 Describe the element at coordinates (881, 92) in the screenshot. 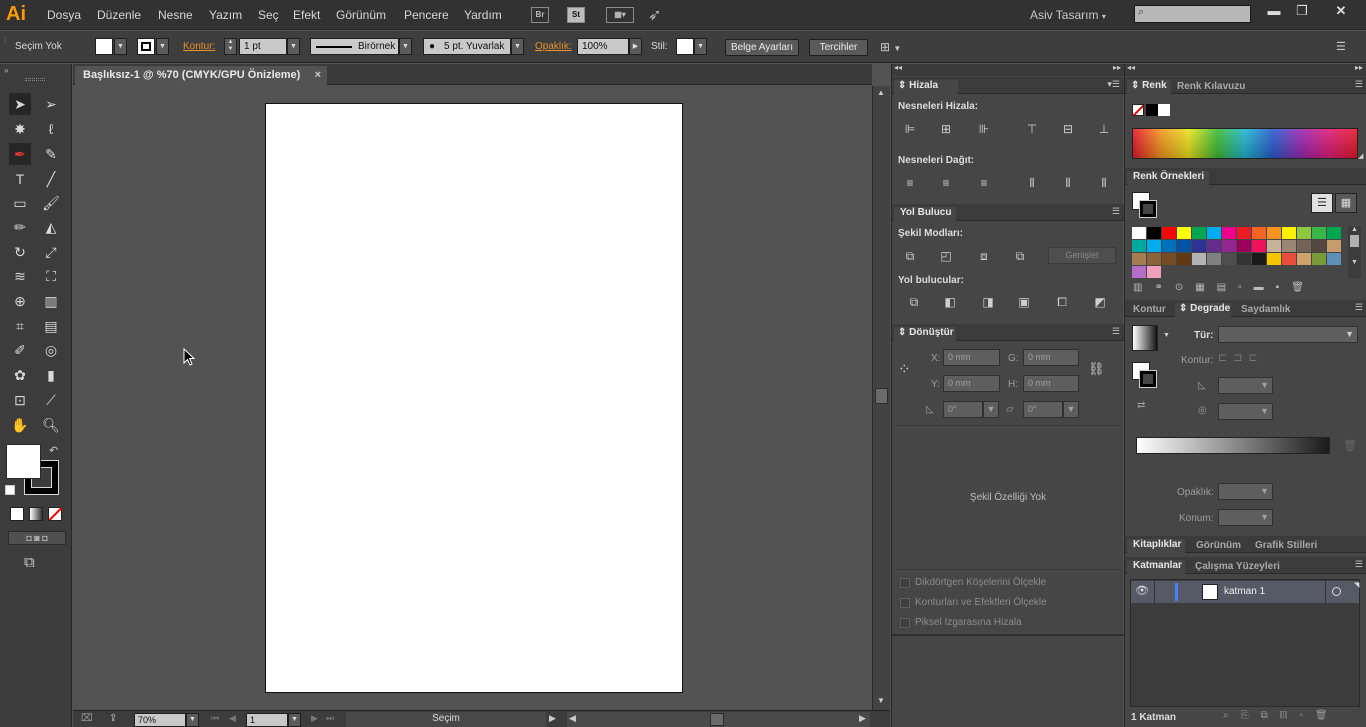

I see `scroll-up-icon: ▲` at that location.